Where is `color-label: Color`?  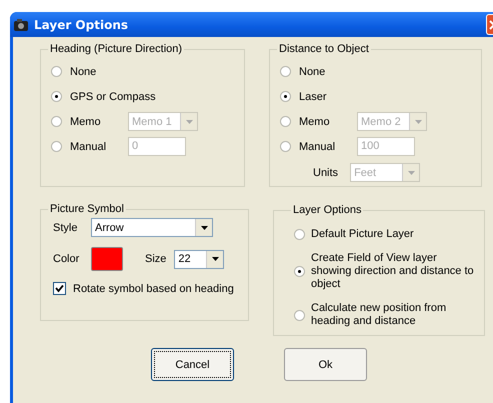 color-label: Color is located at coordinates (66, 259).